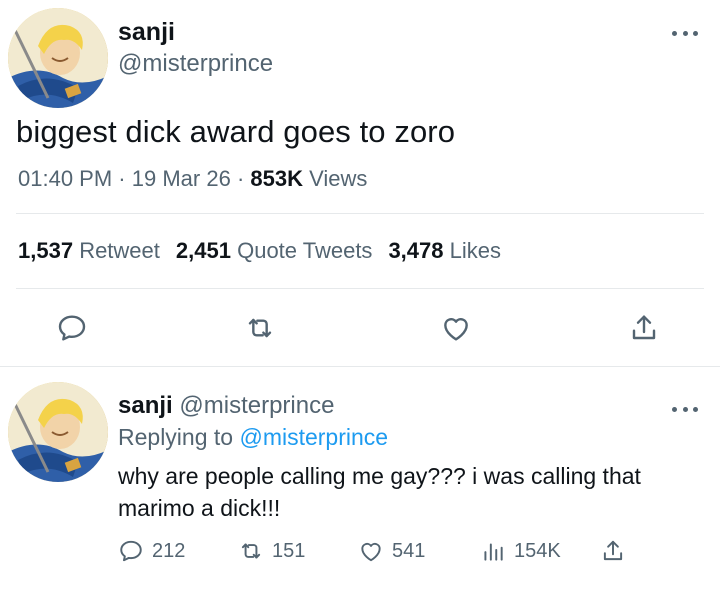 The width and height of the screenshot is (720, 590). I want to click on display-name: sanji, so click(146, 32).